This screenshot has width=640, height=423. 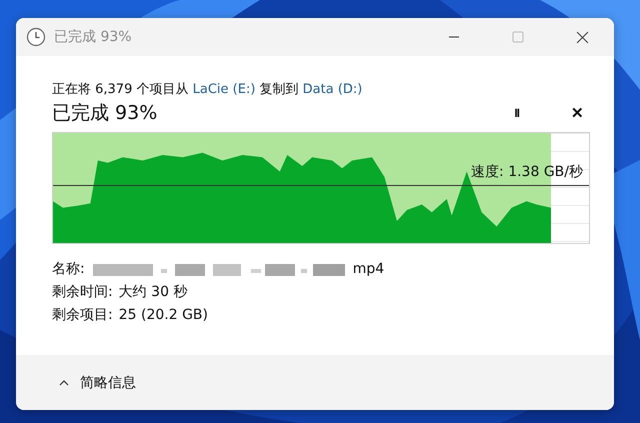 What do you see at coordinates (68, 269) in the screenshot?
I see `detail-label: 名称:` at bounding box center [68, 269].